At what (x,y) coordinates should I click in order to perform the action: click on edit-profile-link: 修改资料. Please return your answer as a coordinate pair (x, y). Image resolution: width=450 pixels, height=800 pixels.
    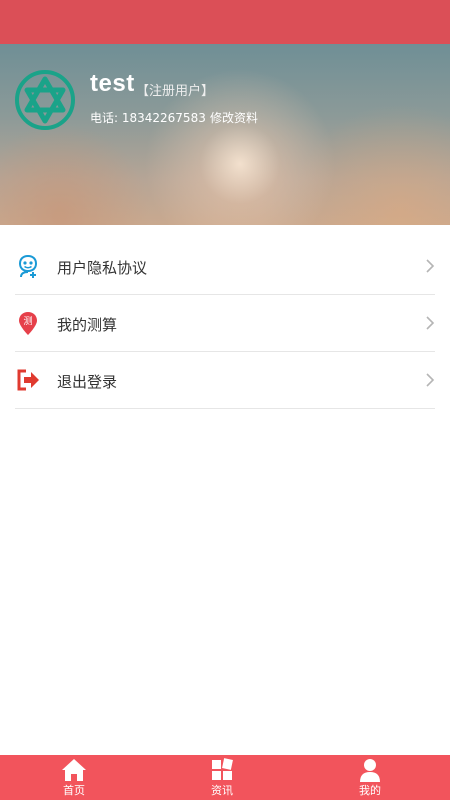
    Looking at the image, I should click on (234, 117).